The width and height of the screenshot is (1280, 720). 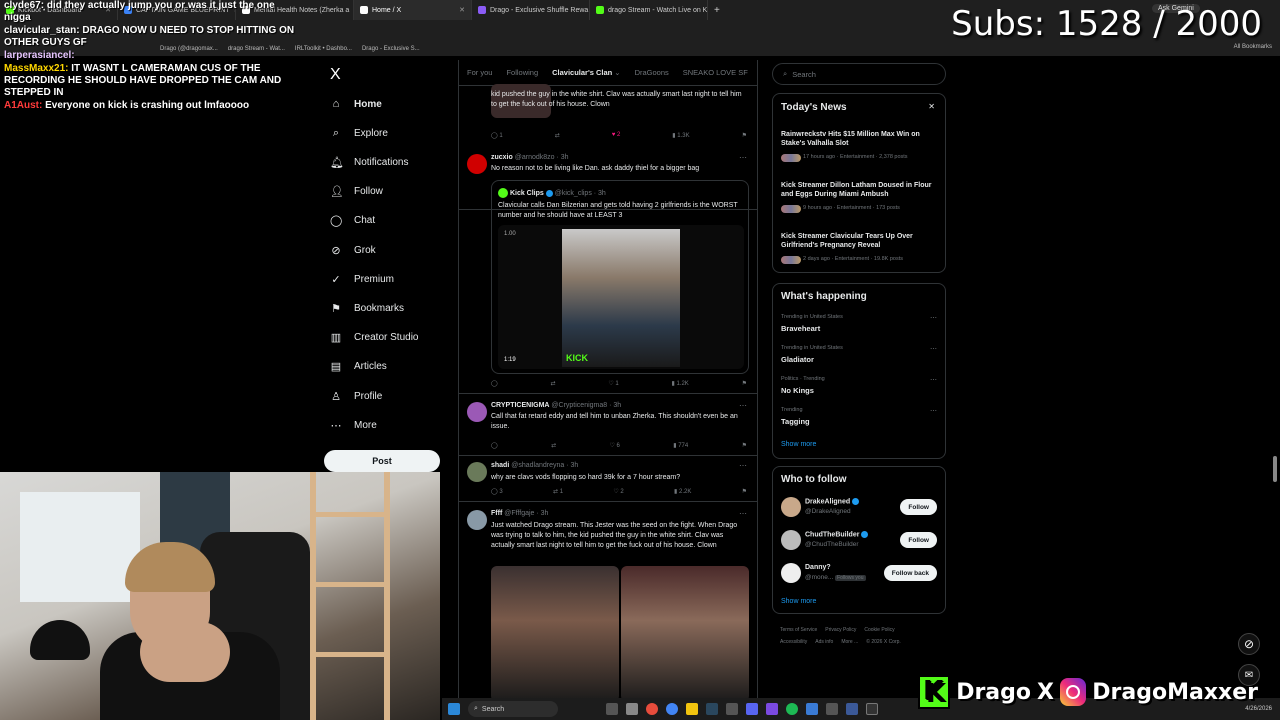 What do you see at coordinates (530, 157) in the screenshot?
I see `tweet-author: zucxio @arnodk8zo · 3h` at bounding box center [530, 157].